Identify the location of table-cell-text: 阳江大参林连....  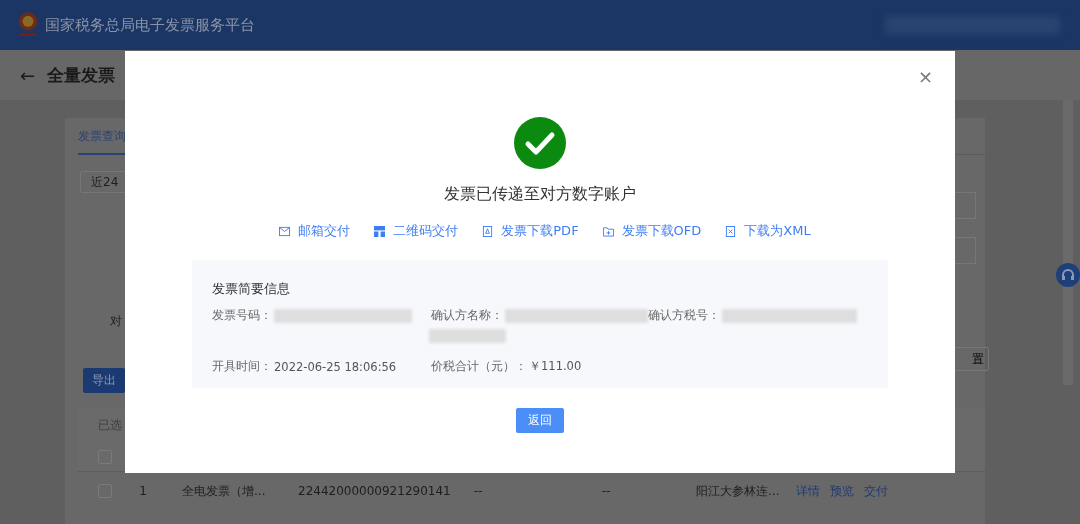
(738, 491).